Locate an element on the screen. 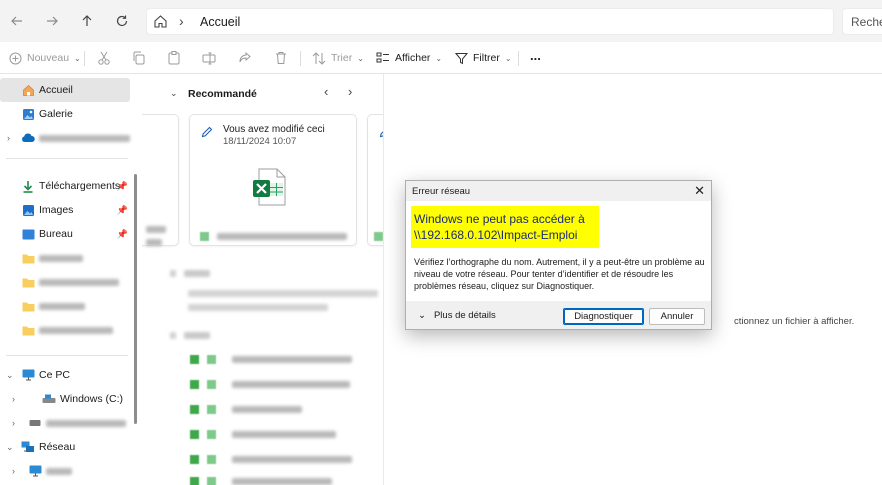  new-button: Nouveau ⌄ is located at coordinates (45, 58).